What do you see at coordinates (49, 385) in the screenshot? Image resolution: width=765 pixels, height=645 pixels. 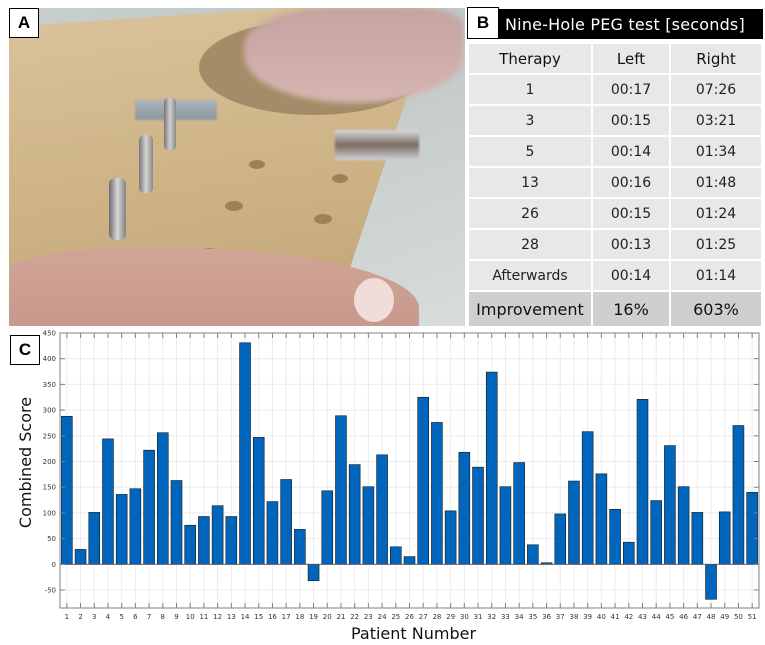 I see `y-tick-label: 350` at bounding box center [49, 385].